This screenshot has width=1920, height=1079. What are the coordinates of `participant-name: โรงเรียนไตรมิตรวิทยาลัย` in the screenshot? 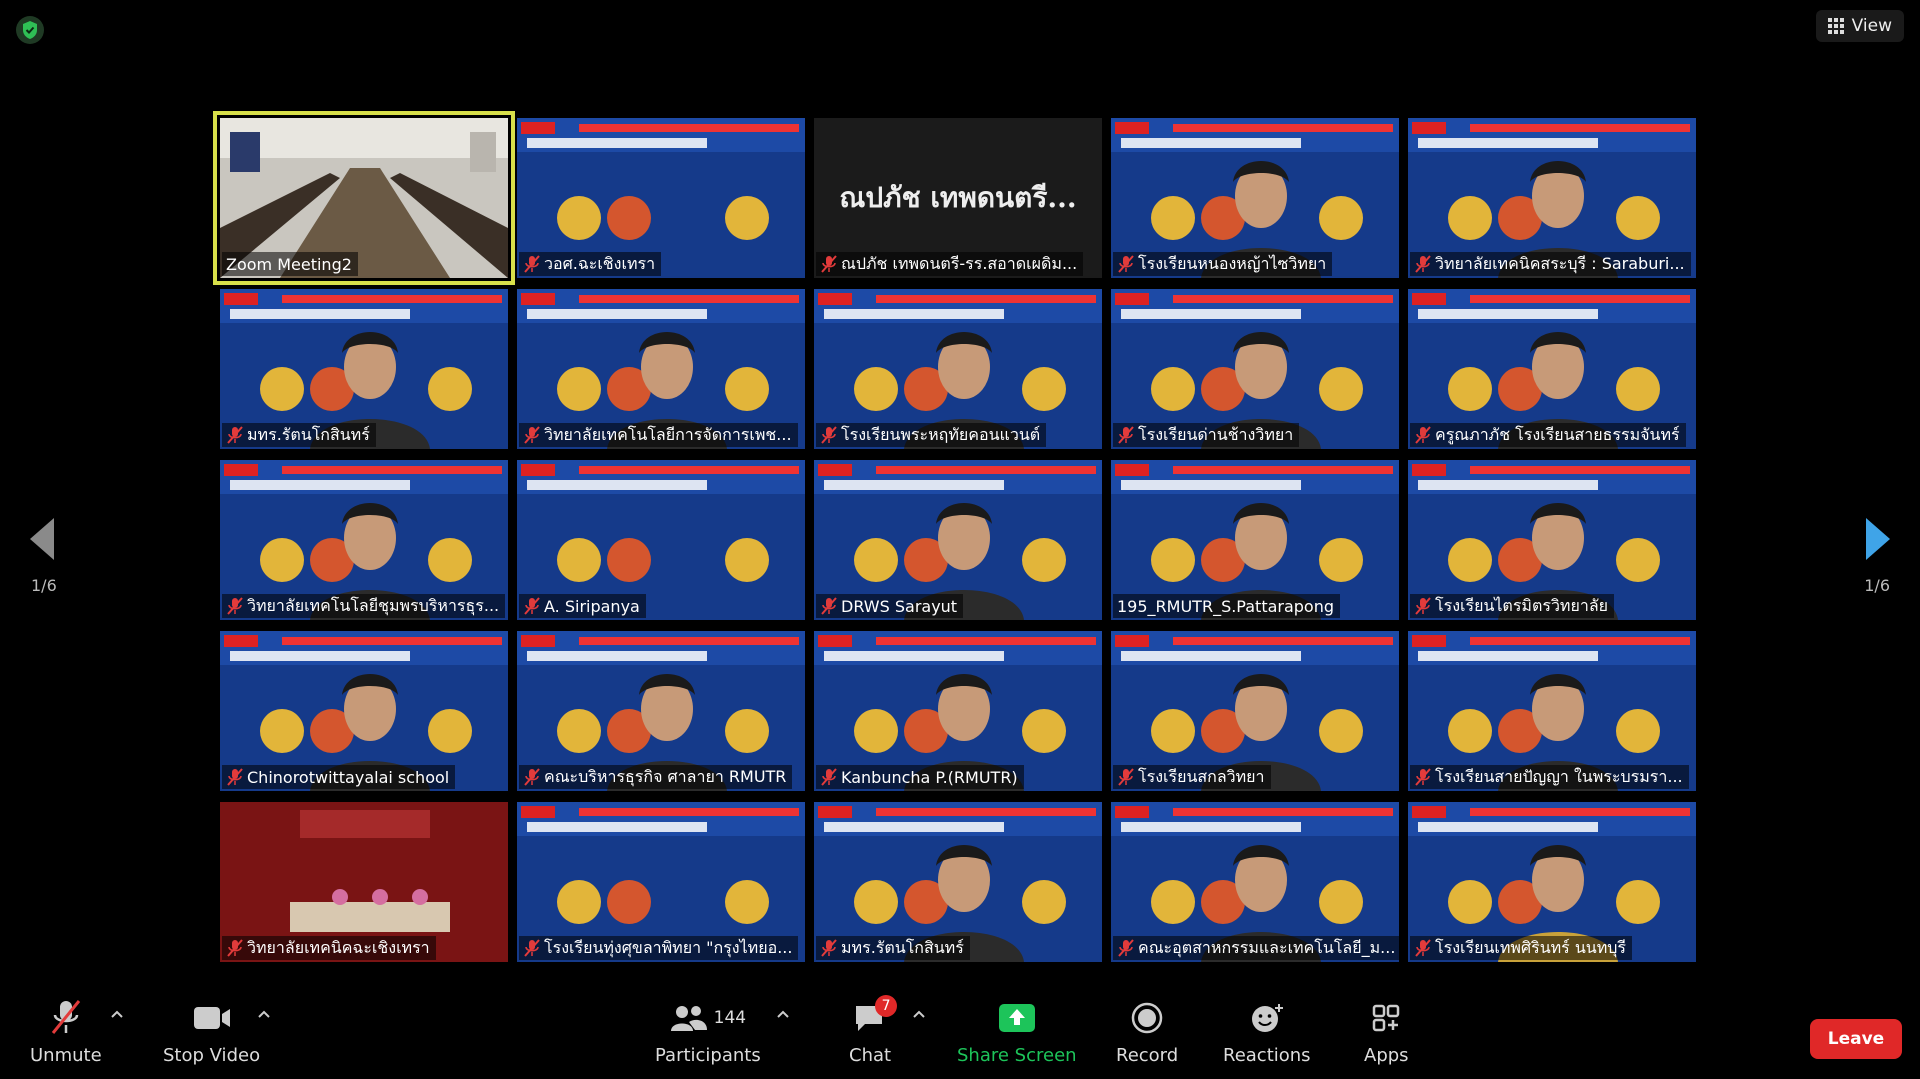 It's located at (1522, 605).